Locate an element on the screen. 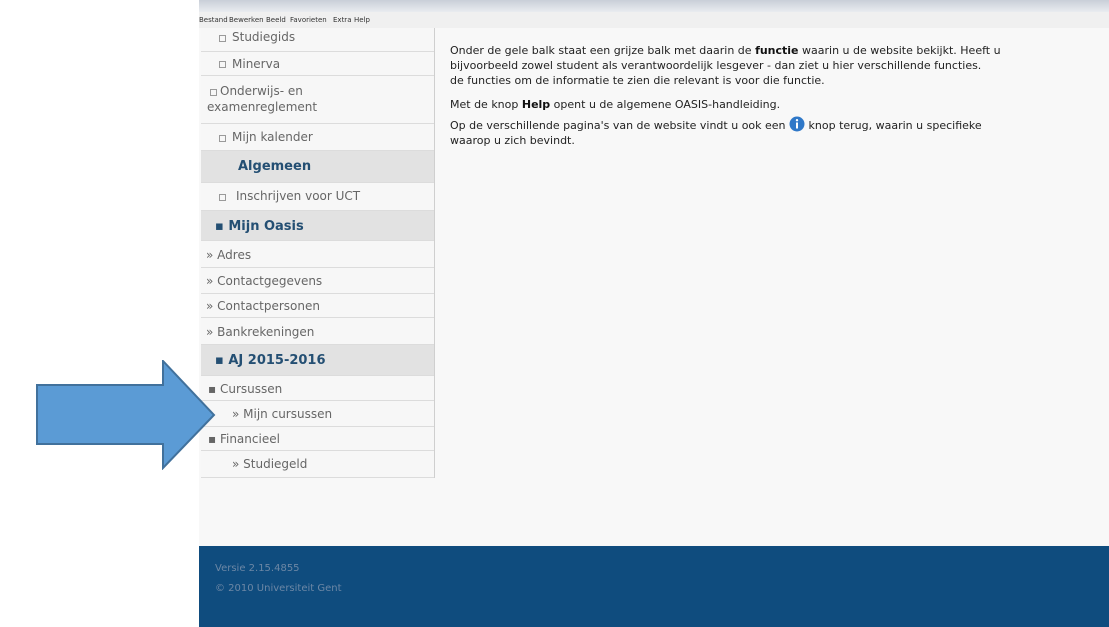 The image size is (1109, 627). sidebar-item-label-line2: examenreglement is located at coordinates (262, 107).